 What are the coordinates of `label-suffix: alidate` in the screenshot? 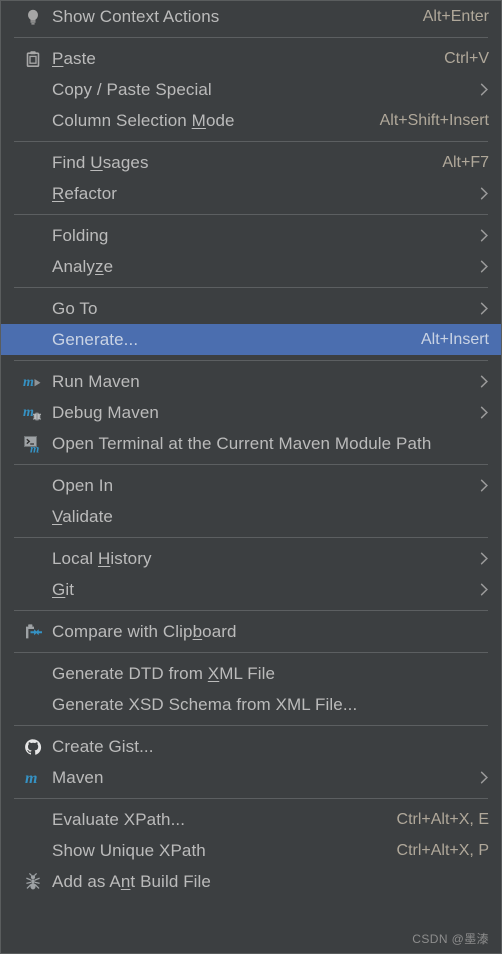 It's located at (87, 516).